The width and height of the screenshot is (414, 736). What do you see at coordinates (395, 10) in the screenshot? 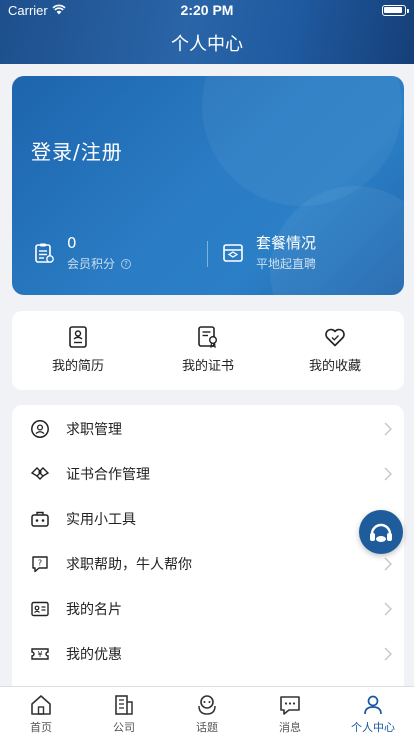
I see `battery-icon` at bounding box center [395, 10].